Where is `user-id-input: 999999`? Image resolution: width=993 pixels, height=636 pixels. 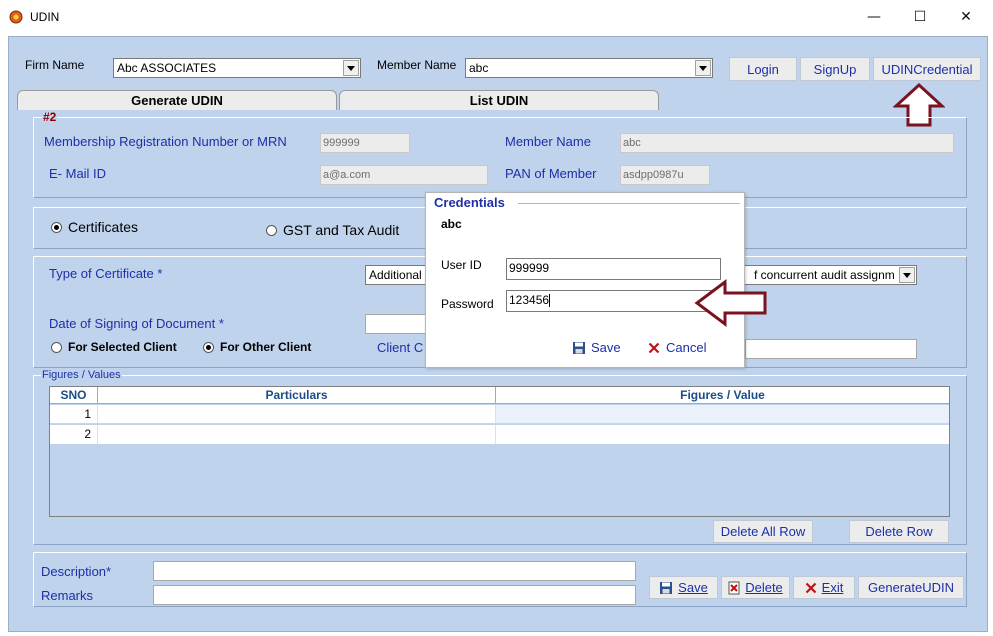 user-id-input: 999999 is located at coordinates (613, 269).